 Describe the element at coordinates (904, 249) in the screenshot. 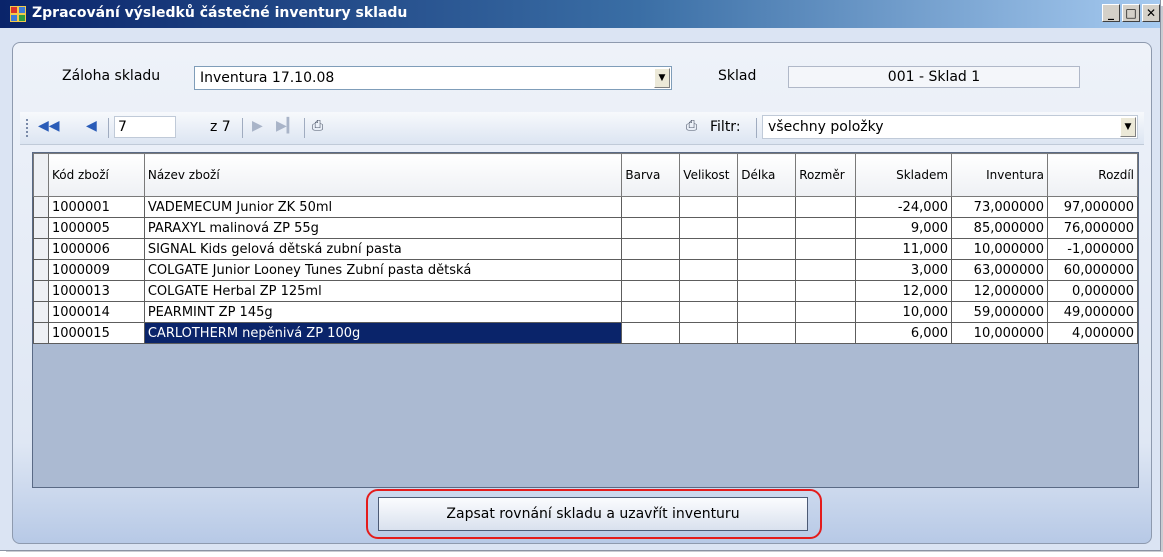

I see `cell-skladem: 11,000` at that location.